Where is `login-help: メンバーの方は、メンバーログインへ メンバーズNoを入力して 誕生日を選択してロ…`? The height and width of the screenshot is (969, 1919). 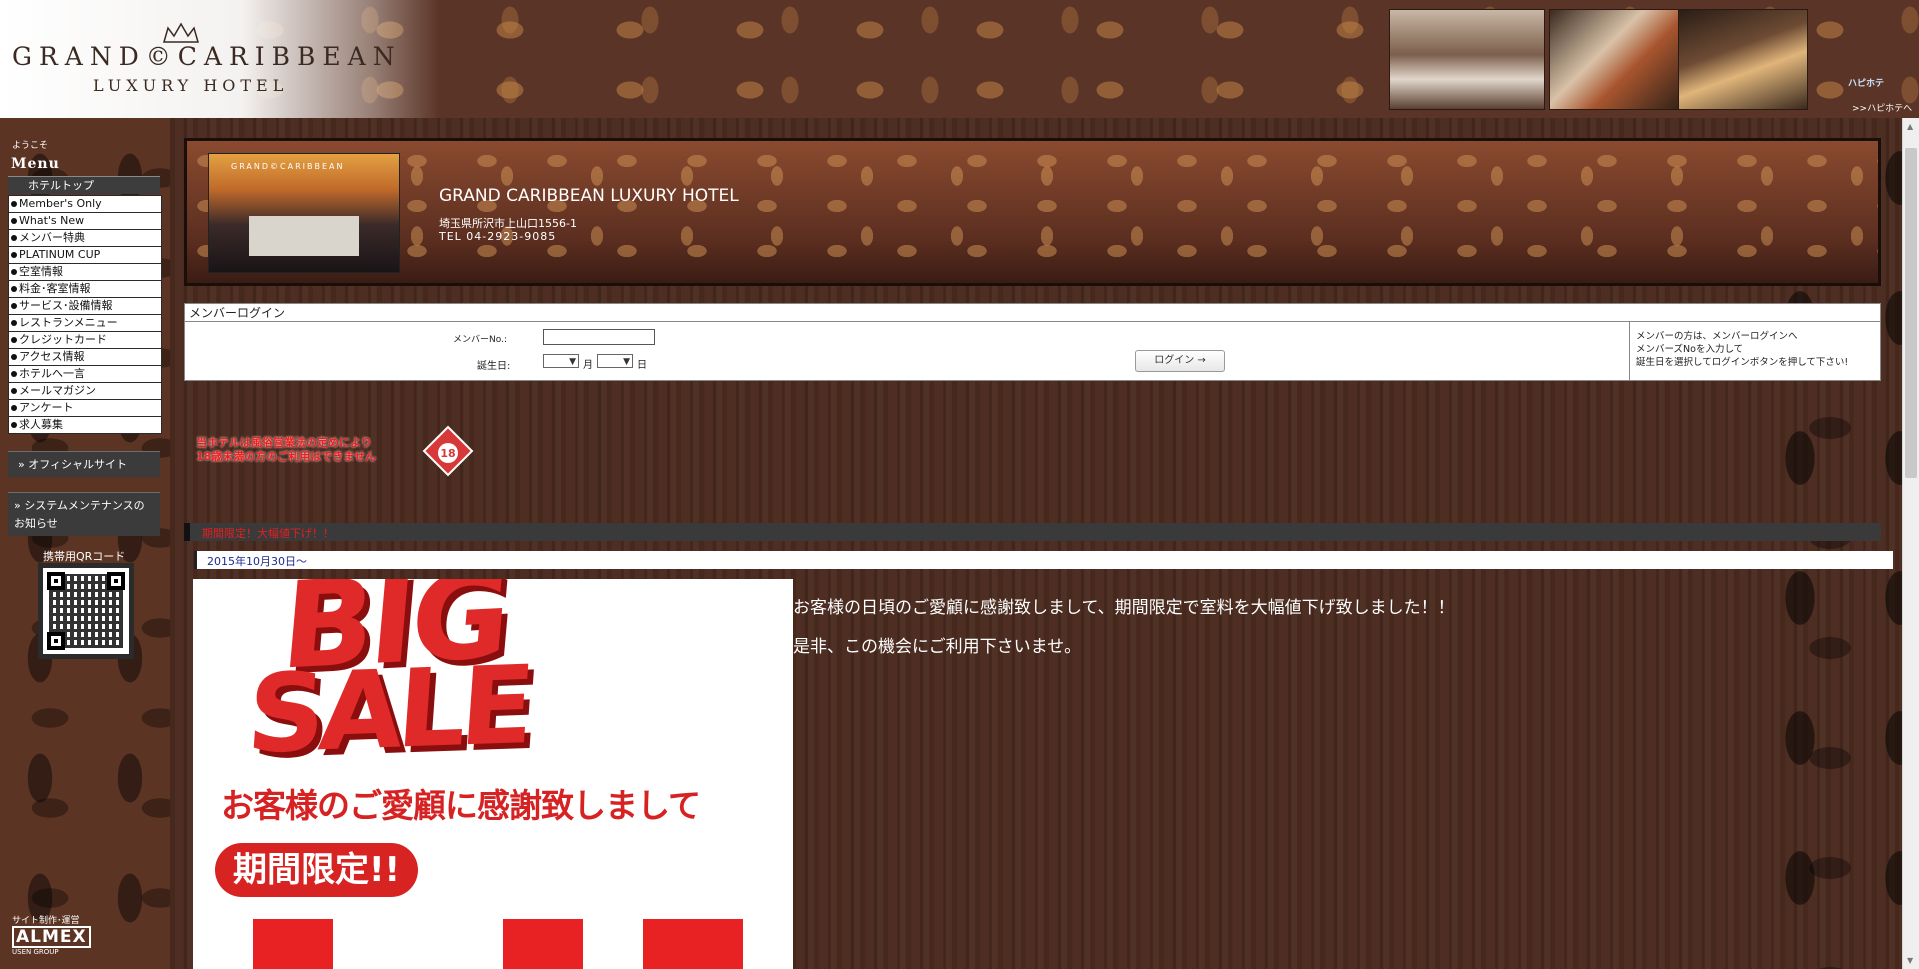
login-help: メンバーの方は、メンバーログインへ メンバーズNoを入力して 誕生日を選択してロ… is located at coordinates (1755, 351).